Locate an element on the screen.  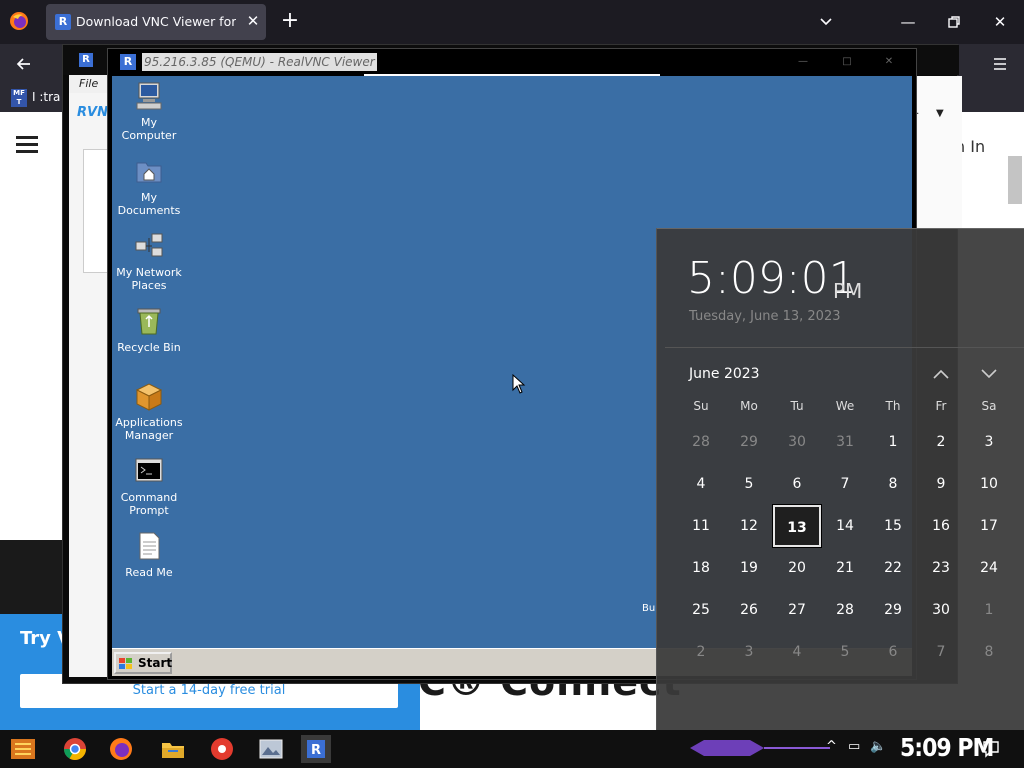
paint-icon is located at coordinates (222, 749).